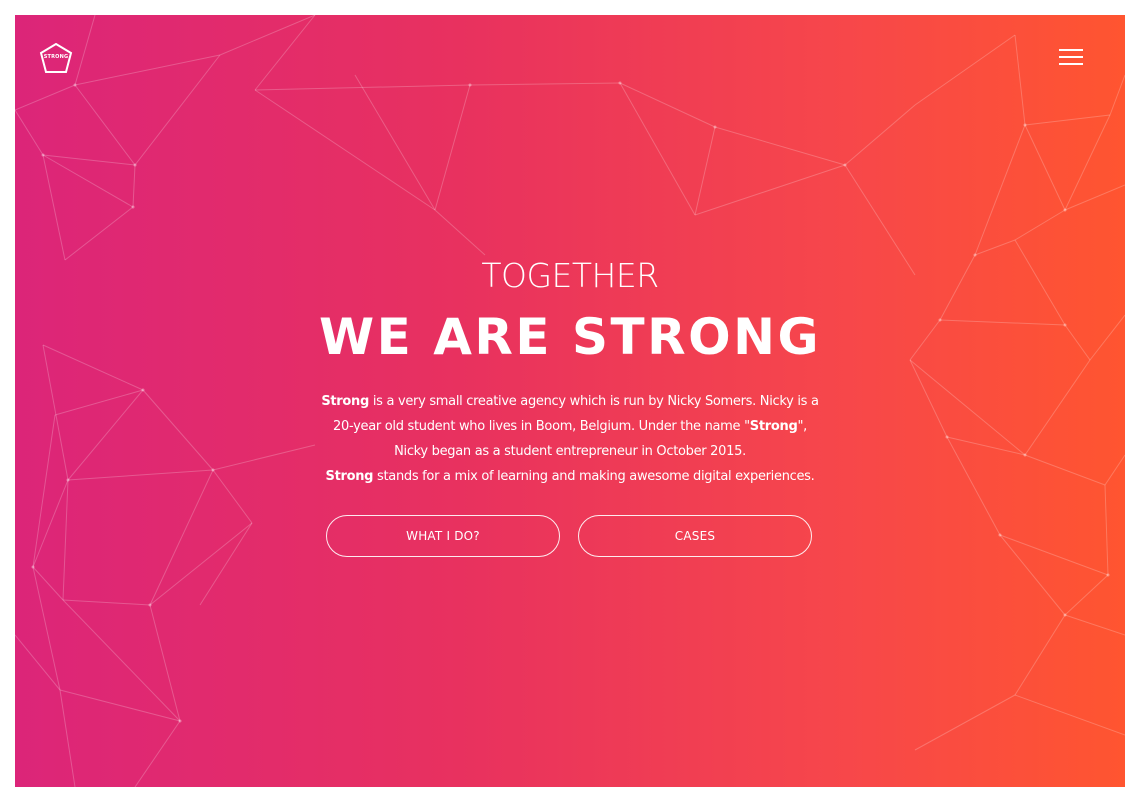 This screenshot has width=1140, height=802. I want to click on hamburger-menu-icon, so click(1072, 57).